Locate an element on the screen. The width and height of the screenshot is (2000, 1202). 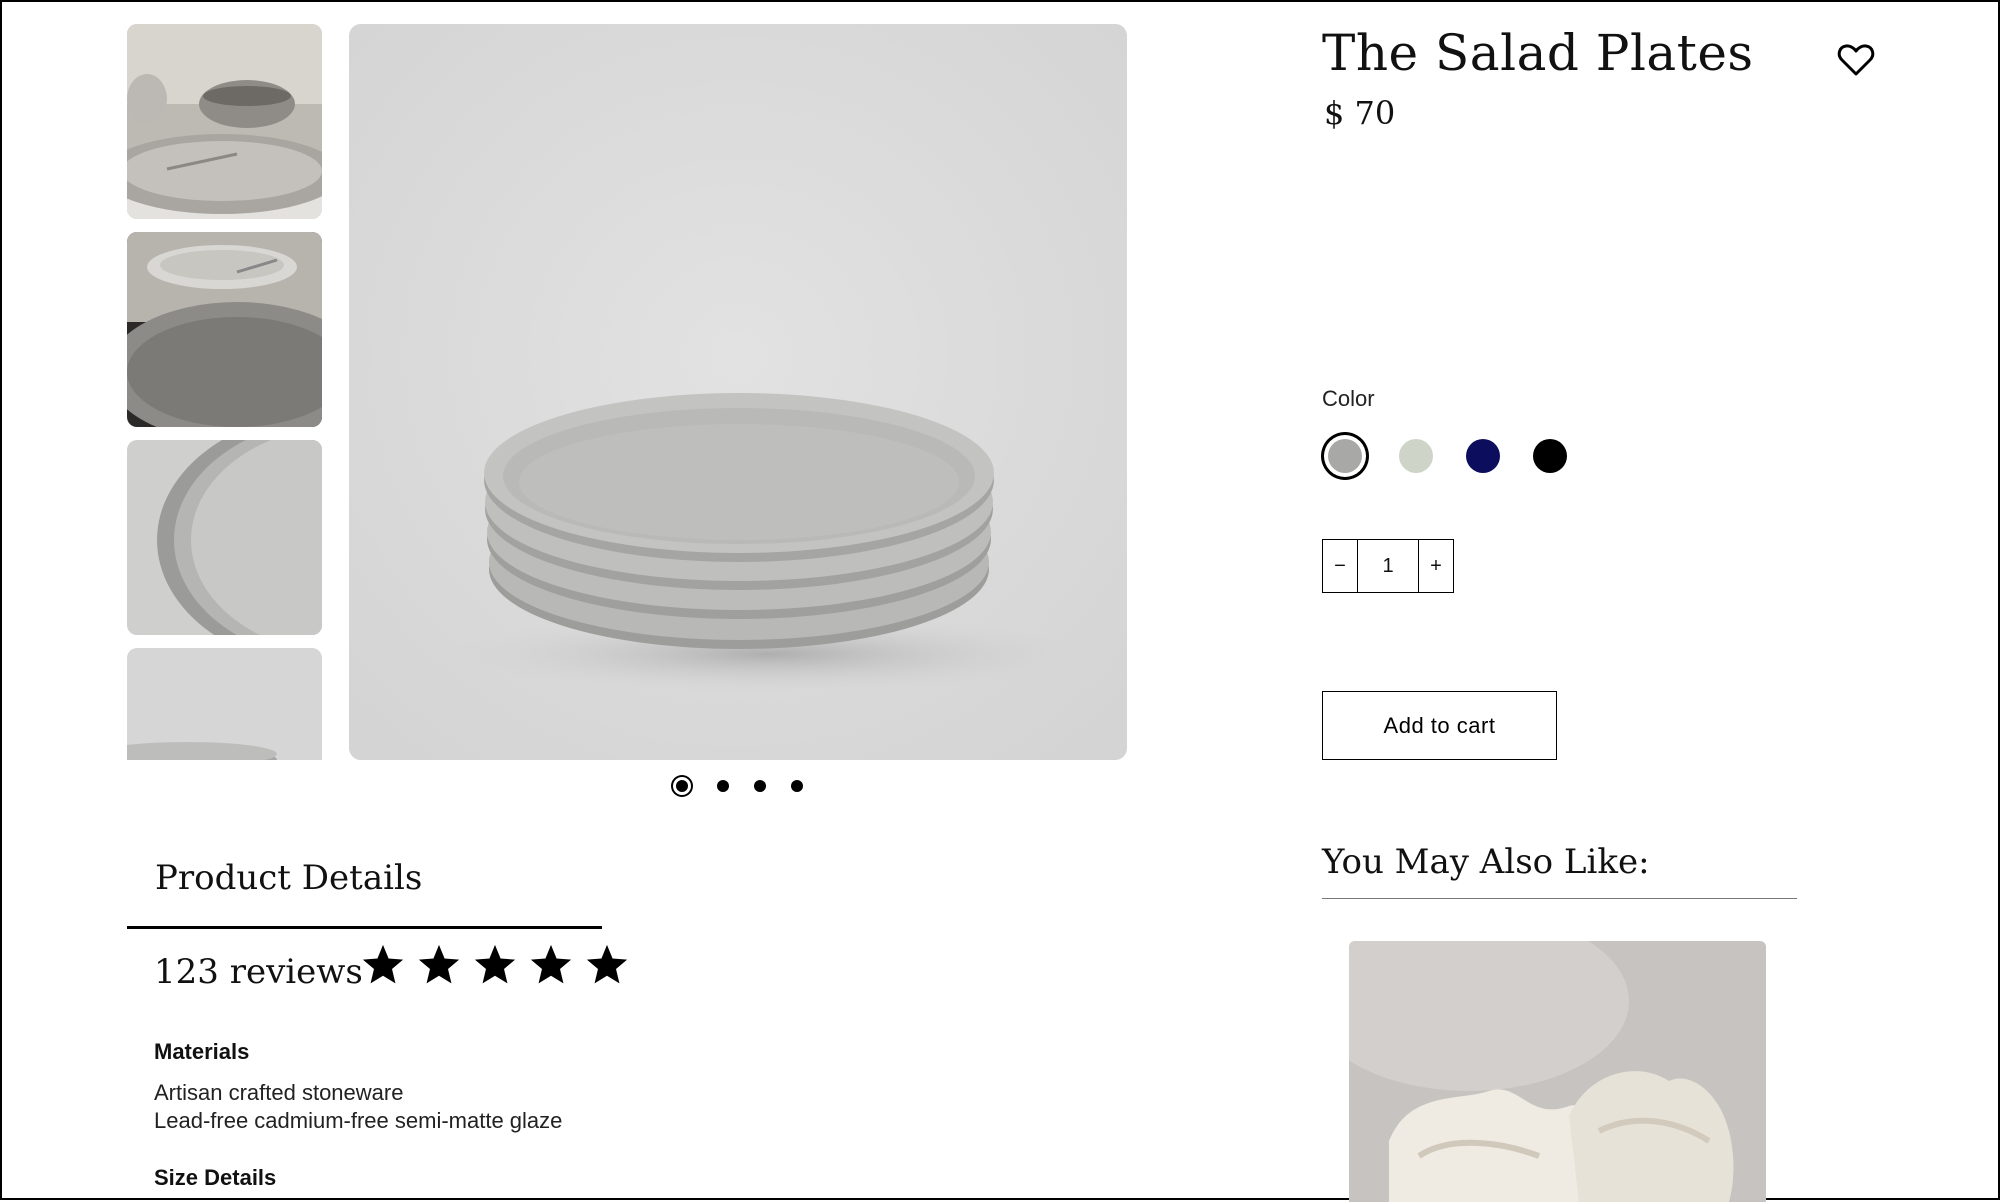
product-details-label: Product Details is located at coordinates (289, 878).